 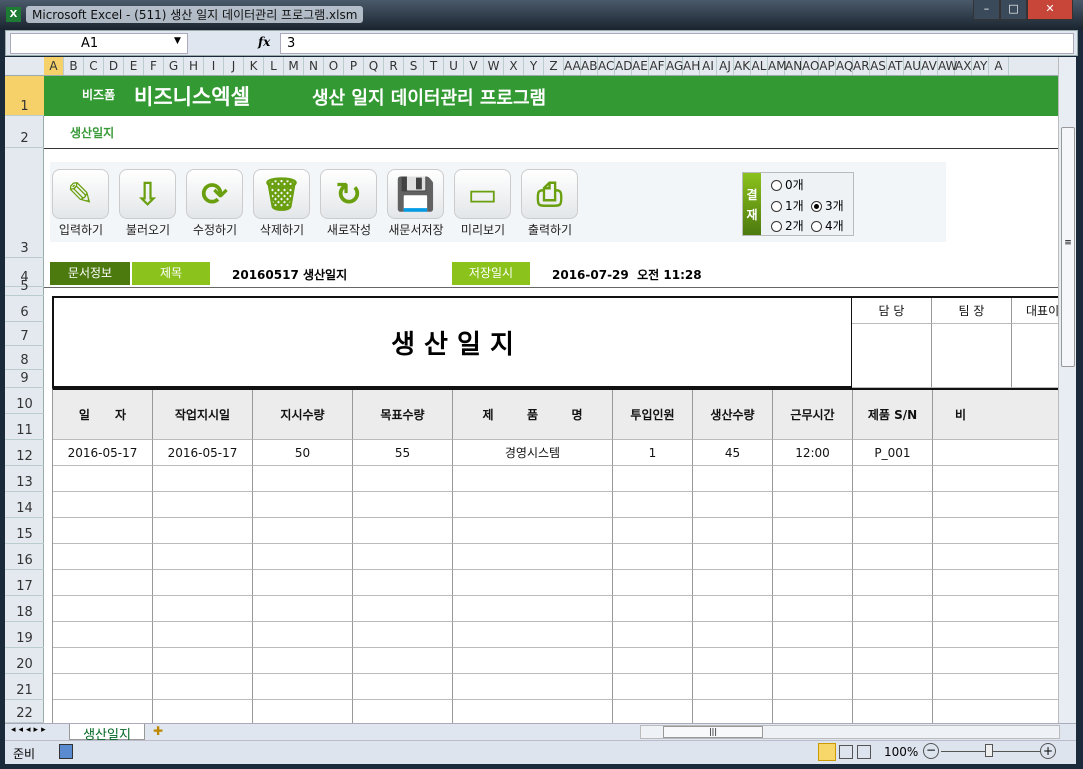 I want to click on column-header: S, so click(x=414, y=66).